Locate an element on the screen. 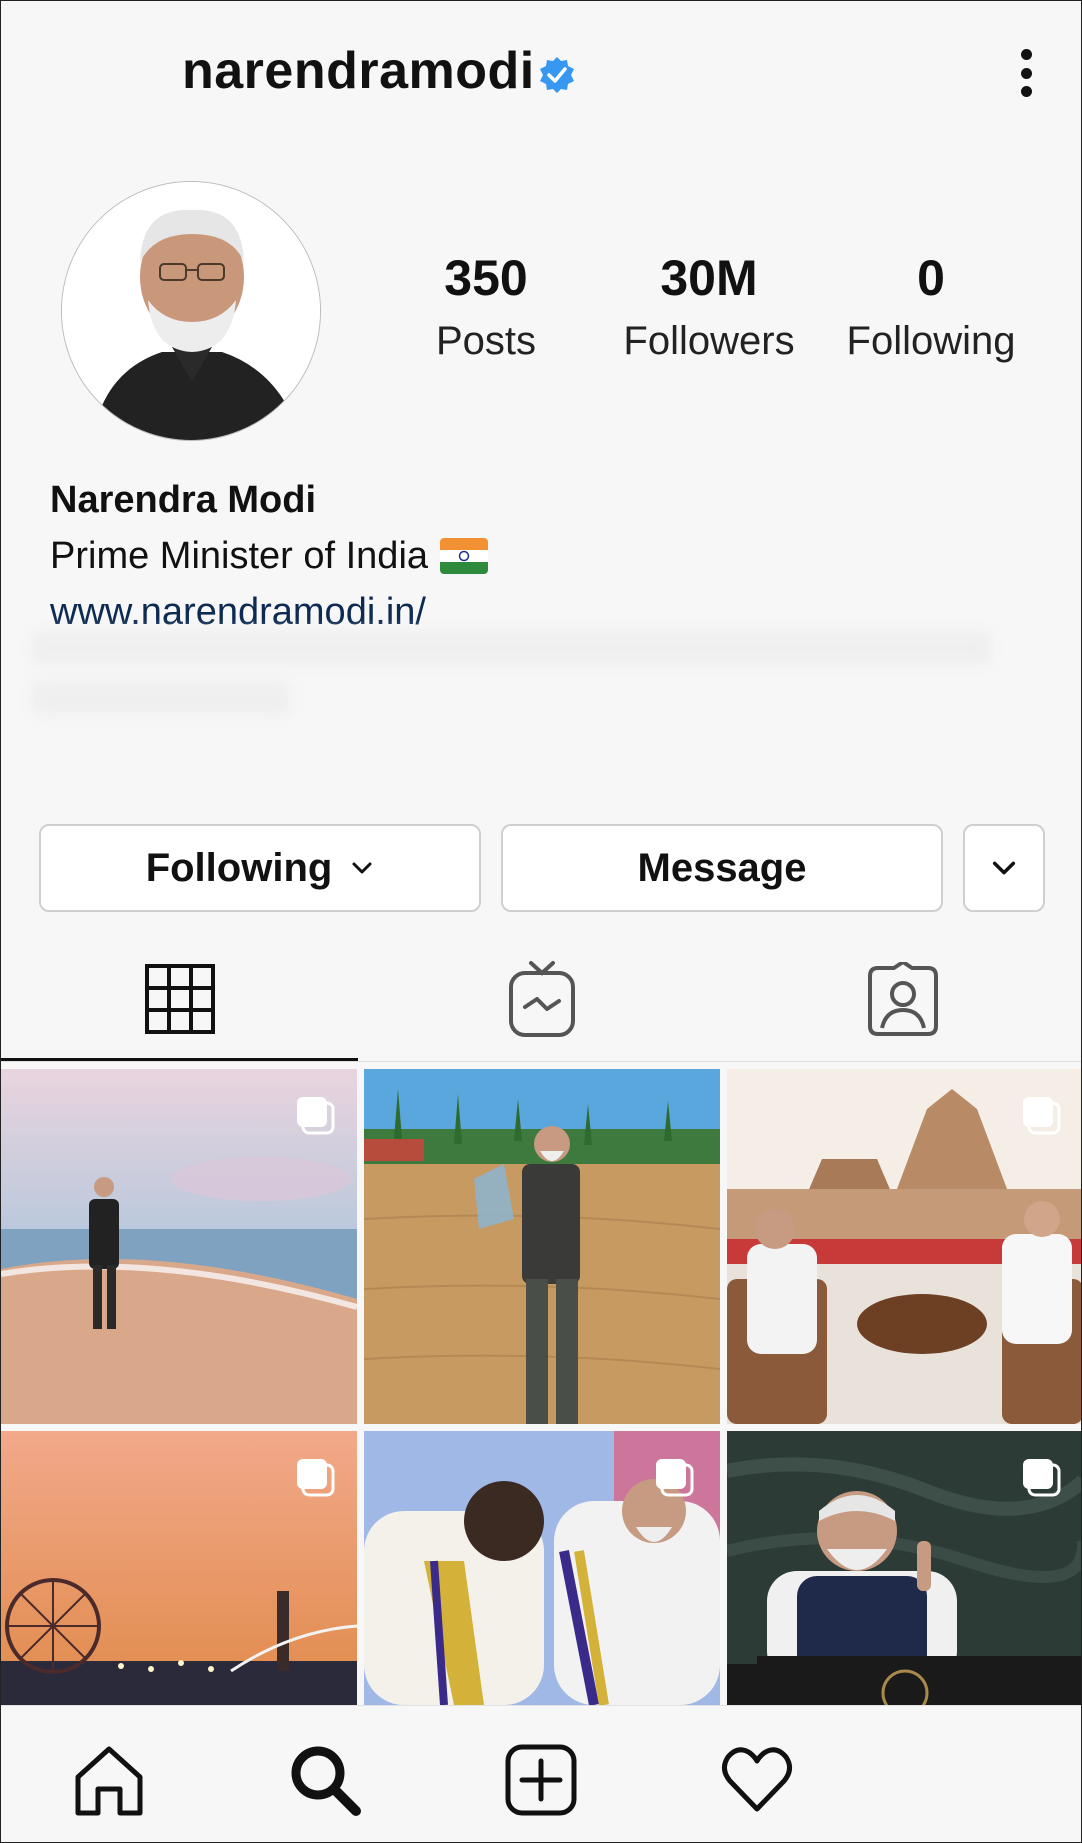 The image size is (1082, 1843). nav-new-post is located at coordinates (541, 1780).